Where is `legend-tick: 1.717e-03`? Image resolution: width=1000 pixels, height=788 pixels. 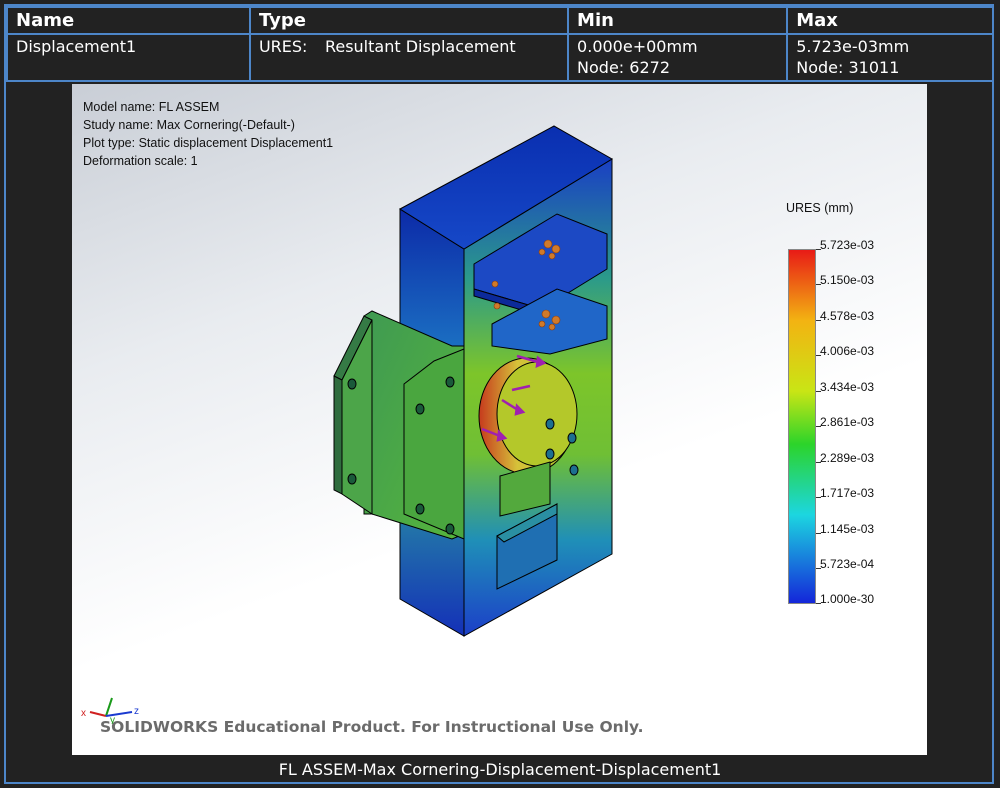 legend-tick: 1.717e-03 is located at coordinates (847, 493).